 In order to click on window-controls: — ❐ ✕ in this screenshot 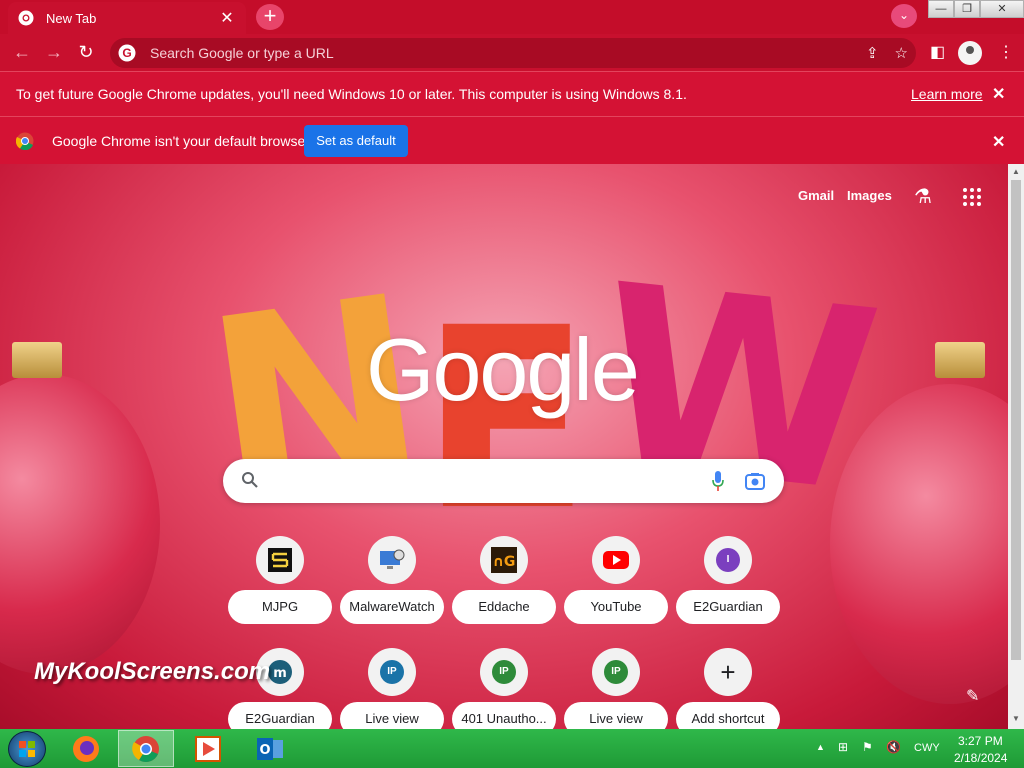, I will do `click(976, 9)`.